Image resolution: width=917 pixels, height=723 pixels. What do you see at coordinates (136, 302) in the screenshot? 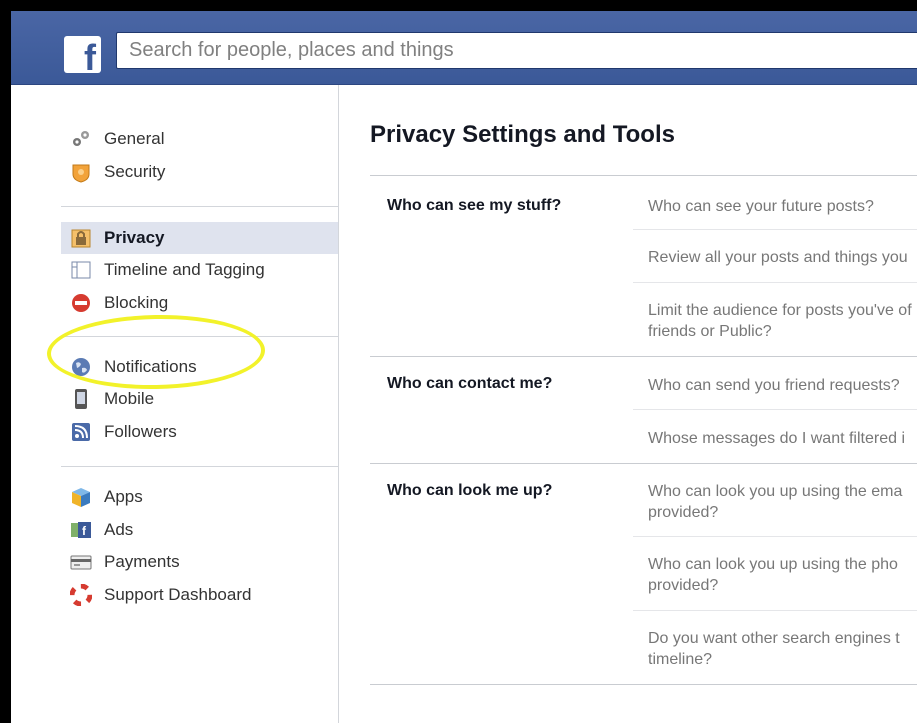
I see `sidebar-item-label: Blocking` at bounding box center [136, 302].